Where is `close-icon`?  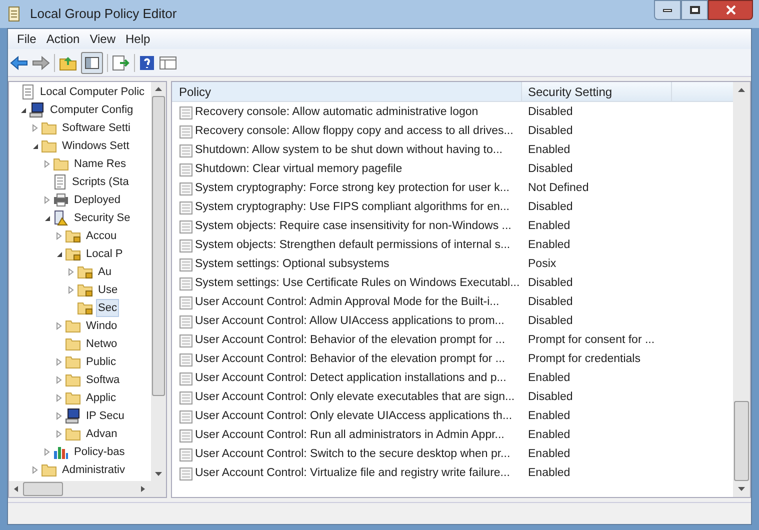 close-icon is located at coordinates (731, 10).